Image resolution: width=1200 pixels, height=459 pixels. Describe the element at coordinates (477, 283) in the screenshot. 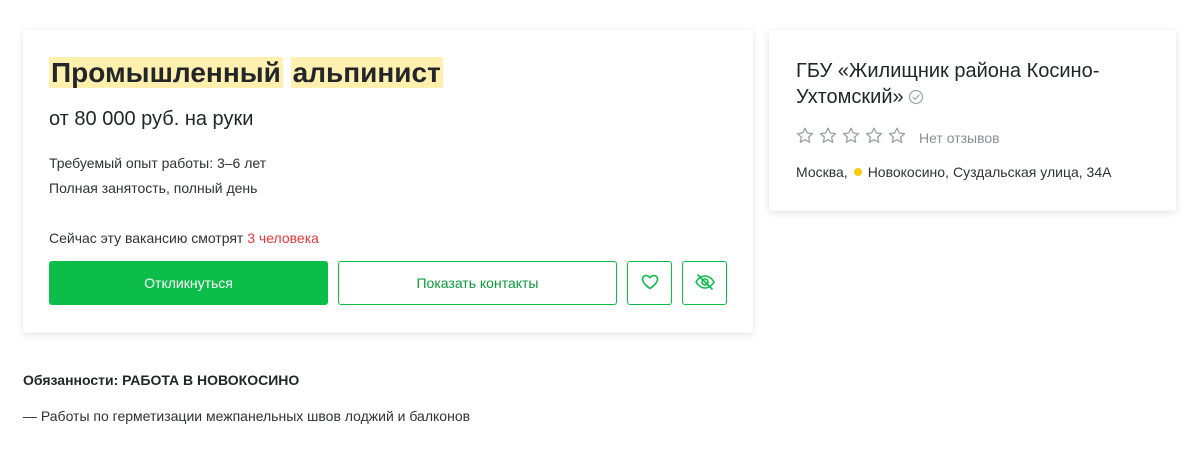

I see `show-contacts-button: Показать контакты` at that location.